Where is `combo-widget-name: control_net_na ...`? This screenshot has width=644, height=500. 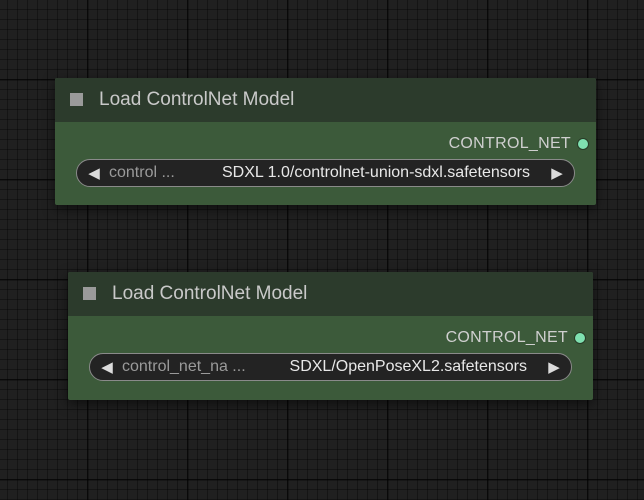
combo-widget-name: control_net_na ... is located at coordinates (184, 366).